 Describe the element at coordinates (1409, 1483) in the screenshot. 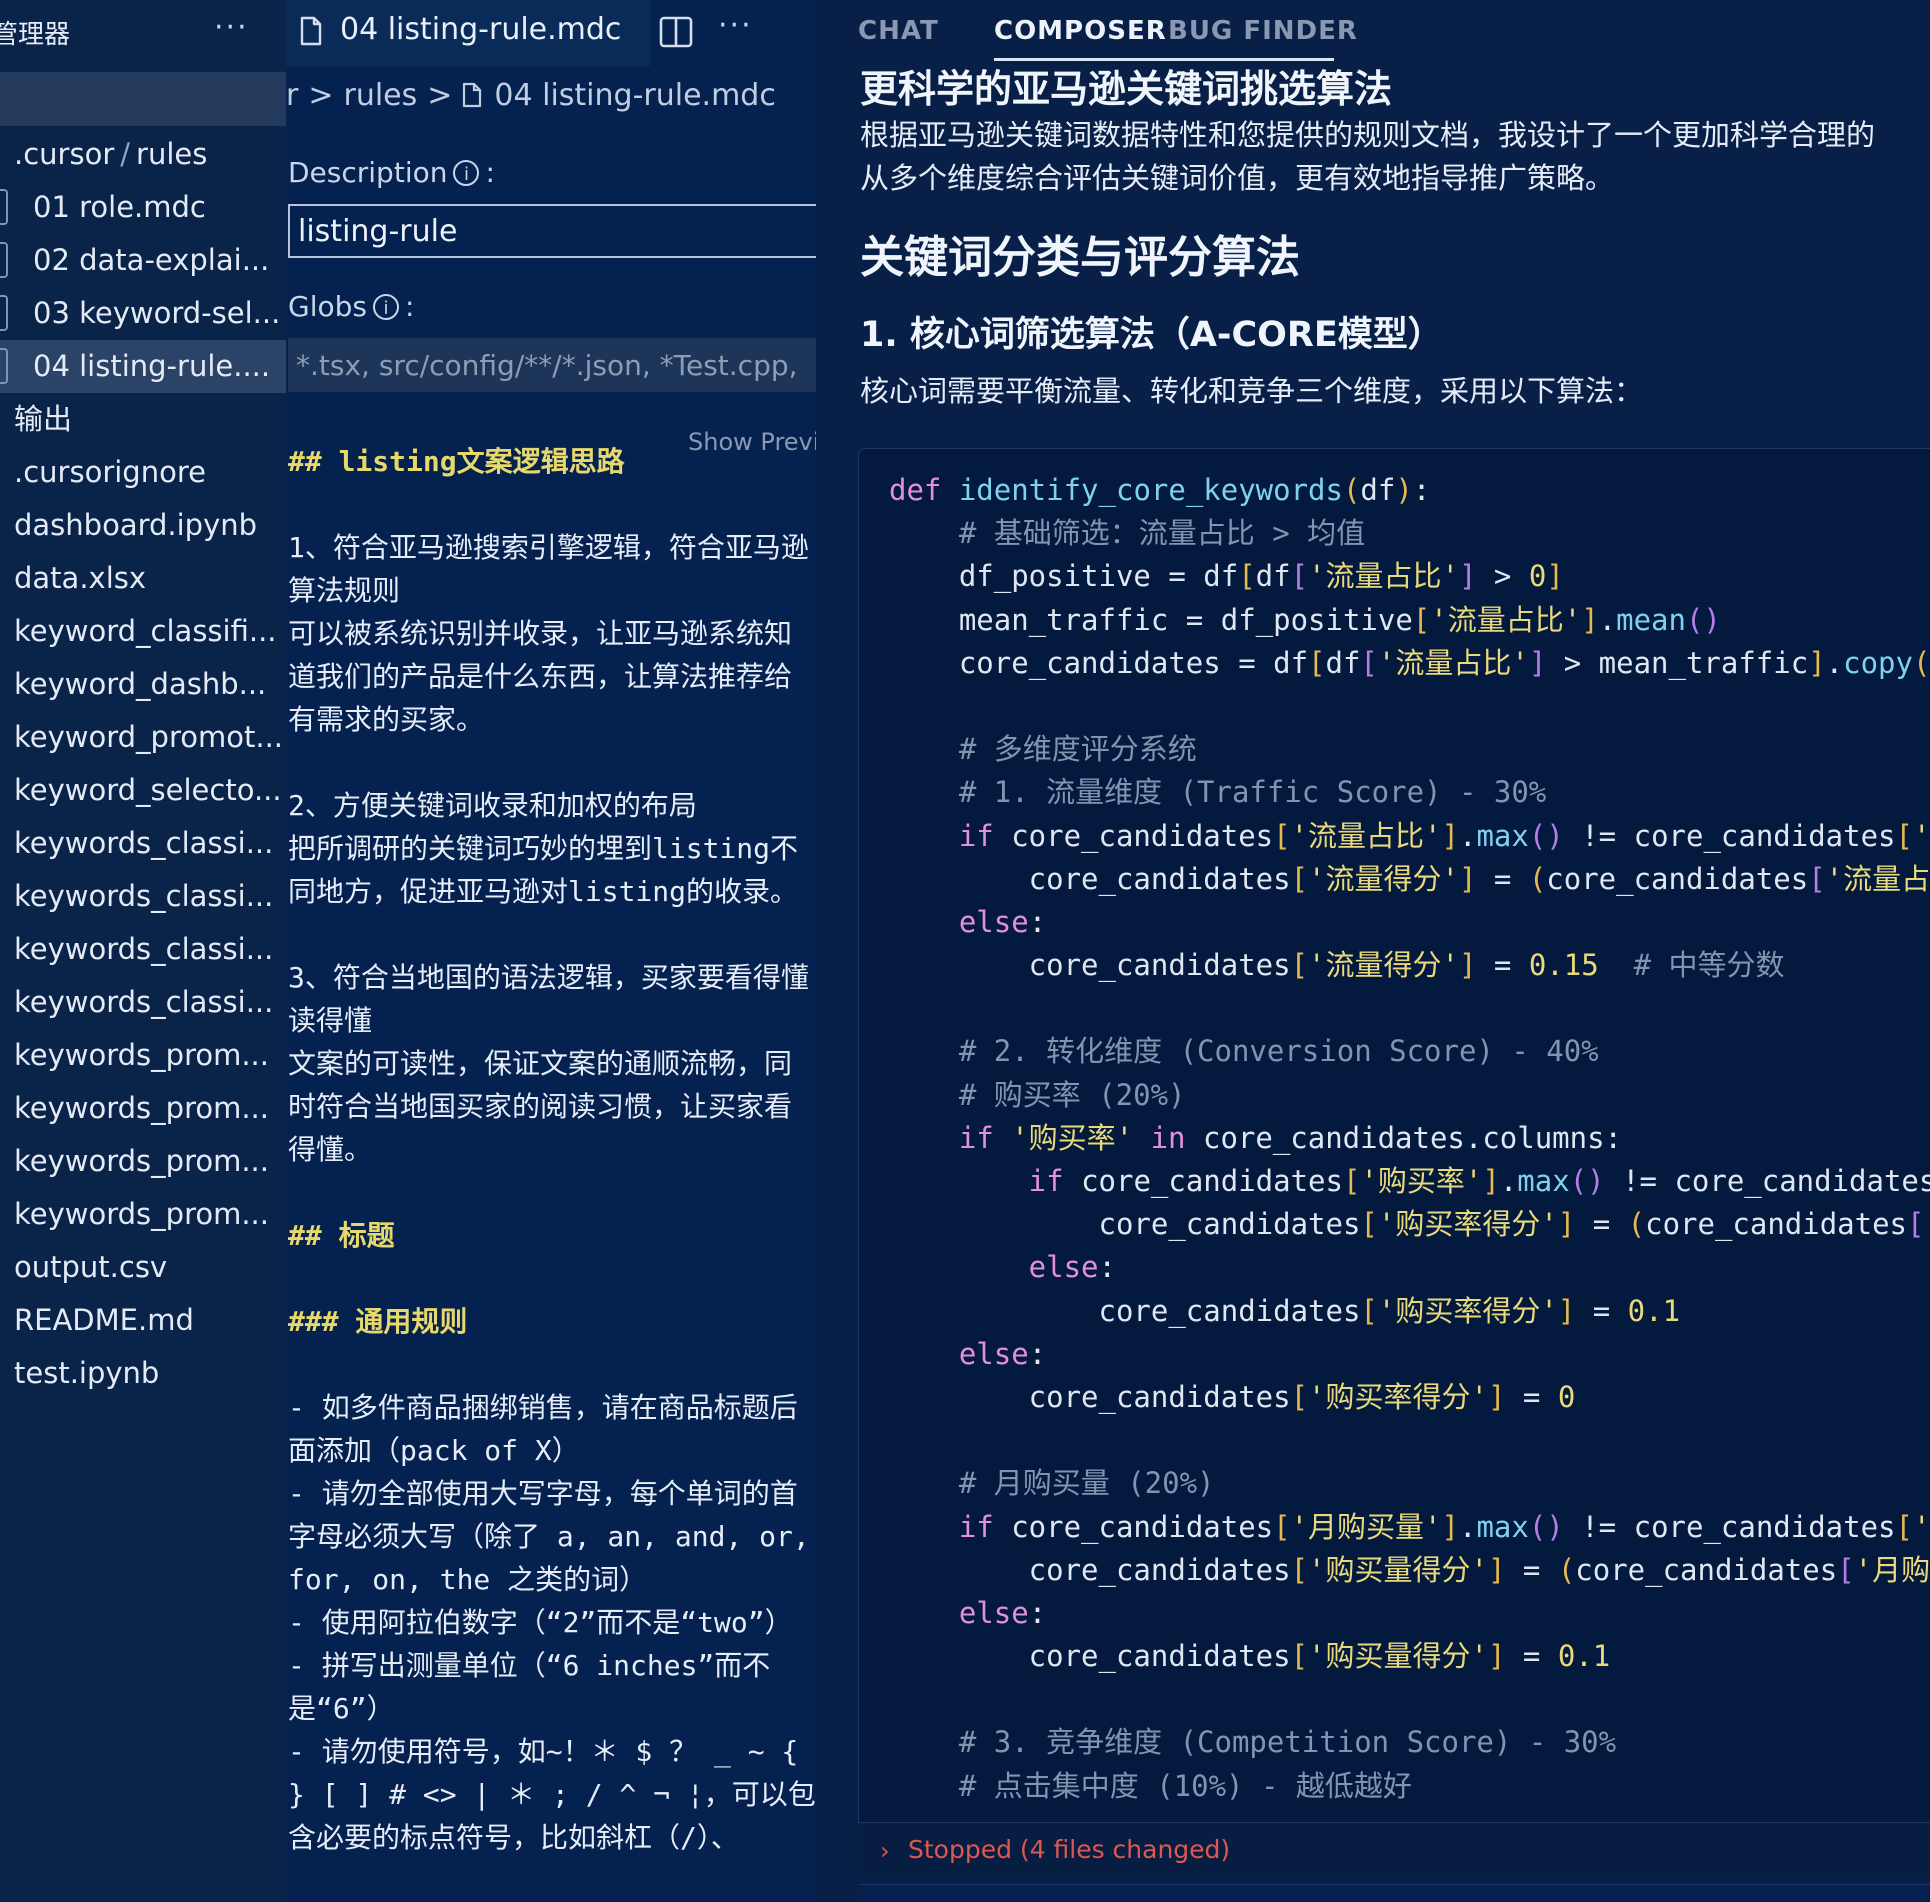

I see `code-line: # 月购买量 (20%)` at that location.